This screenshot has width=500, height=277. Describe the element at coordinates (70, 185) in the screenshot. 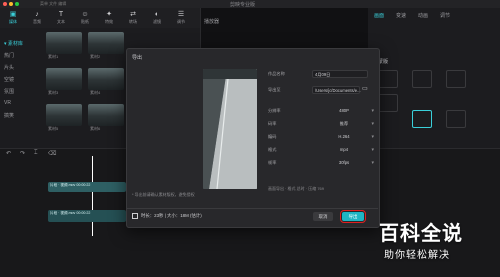

I see `timeline-clip-1-label: 片段 · 视频.mov 00:00:22` at that location.